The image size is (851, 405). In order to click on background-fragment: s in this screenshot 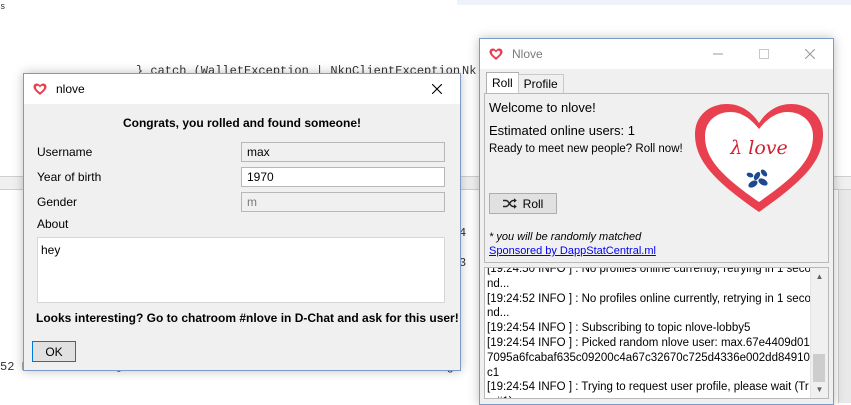, I will do `click(3, 7)`.